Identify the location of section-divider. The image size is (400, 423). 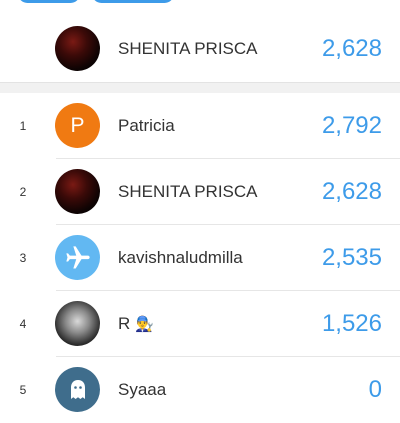
(200, 88).